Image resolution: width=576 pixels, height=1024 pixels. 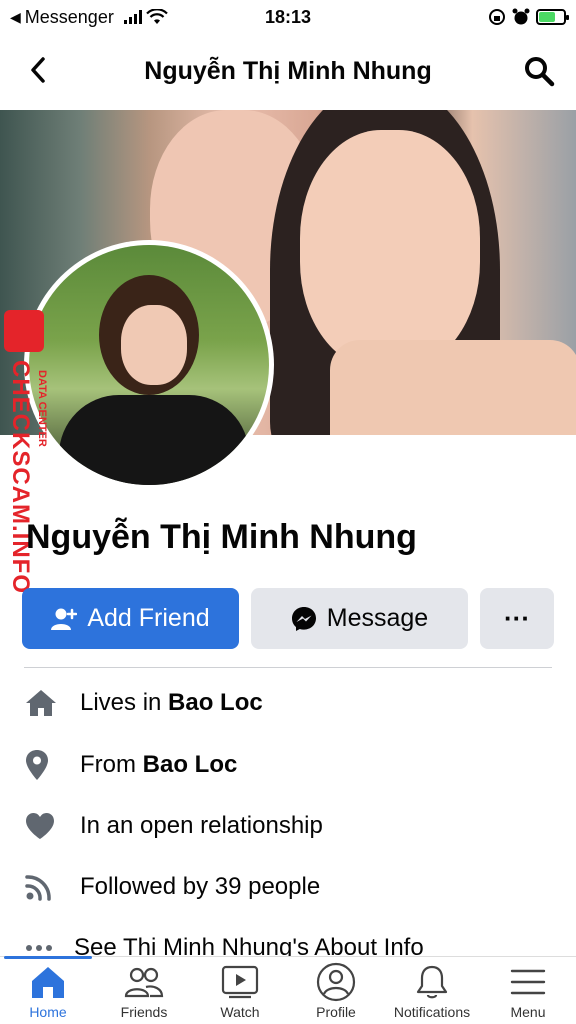 What do you see at coordinates (288, 667) in the screenshot?
I see `divider` at bounding box center [288, 667].